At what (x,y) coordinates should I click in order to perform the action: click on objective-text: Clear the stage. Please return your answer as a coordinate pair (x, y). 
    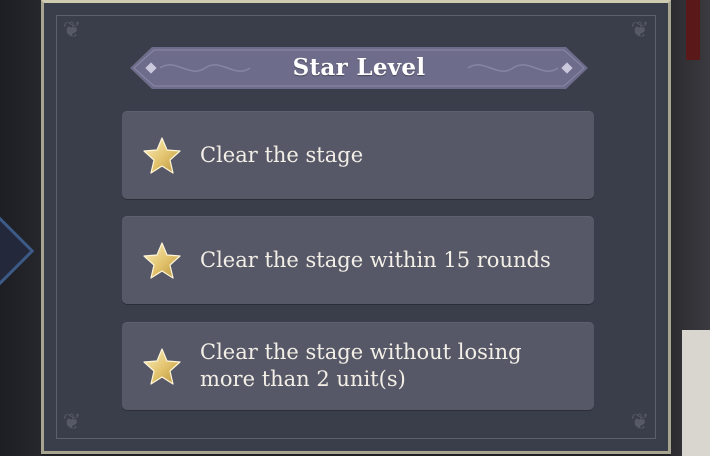
    Looking at the image, I should click on (282, 154).